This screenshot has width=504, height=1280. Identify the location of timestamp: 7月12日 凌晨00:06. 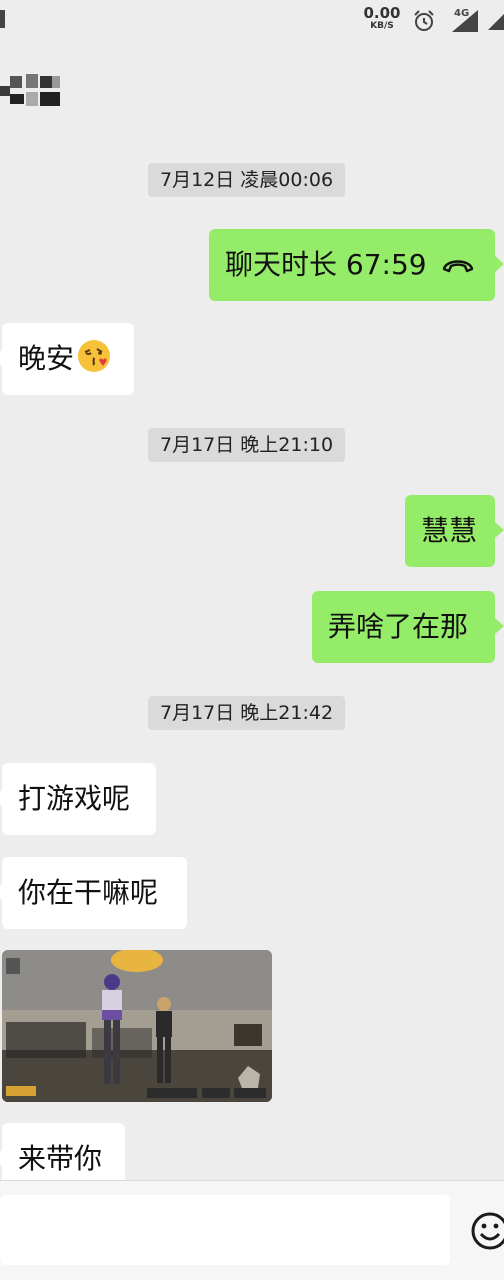
(247, 180).